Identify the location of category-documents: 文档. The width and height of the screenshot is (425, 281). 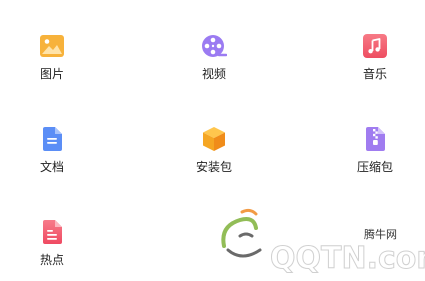
(52, 157).